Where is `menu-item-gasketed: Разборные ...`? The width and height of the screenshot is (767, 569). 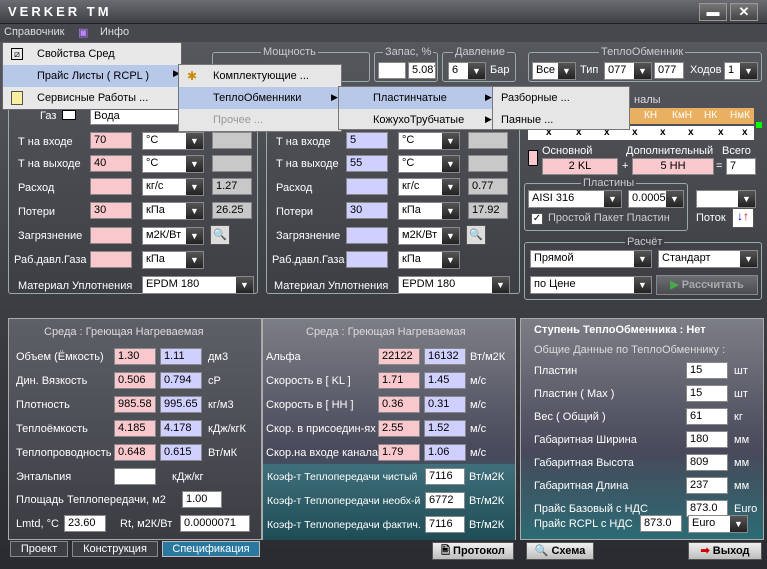 menu-item-gasketed: Разборные ... is located at coordinates (561, 98).